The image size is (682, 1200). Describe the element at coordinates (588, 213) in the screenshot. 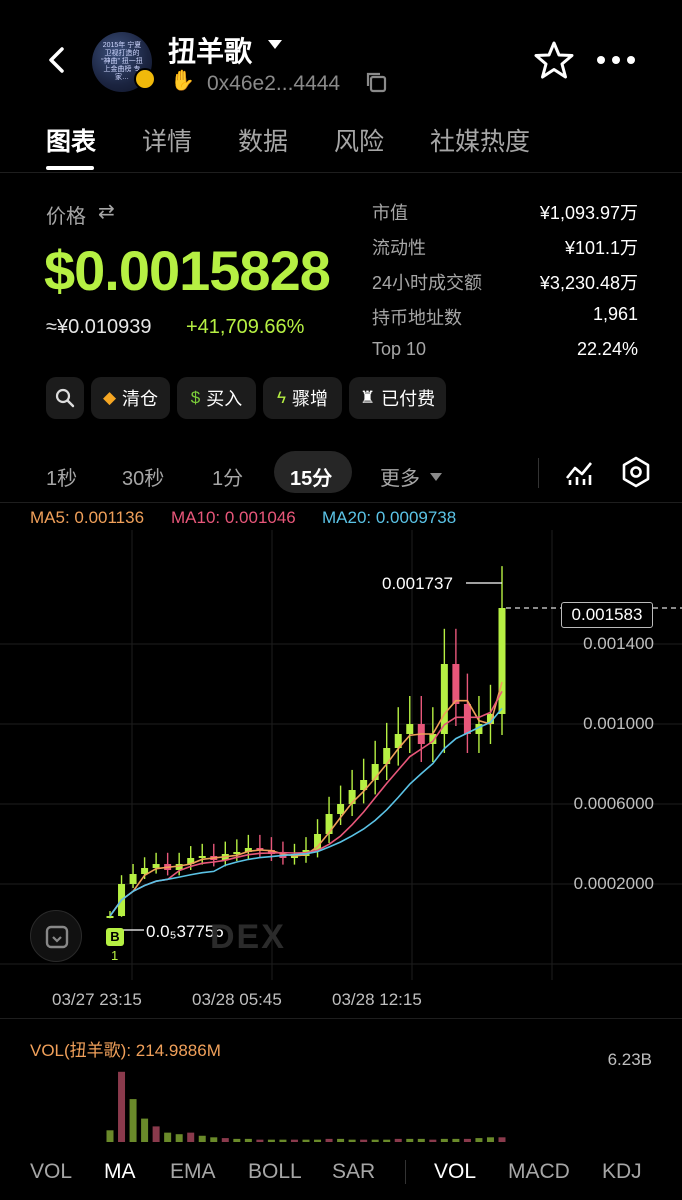

I see `stat-value-market-cap: ¥1,093.97万` at that location.